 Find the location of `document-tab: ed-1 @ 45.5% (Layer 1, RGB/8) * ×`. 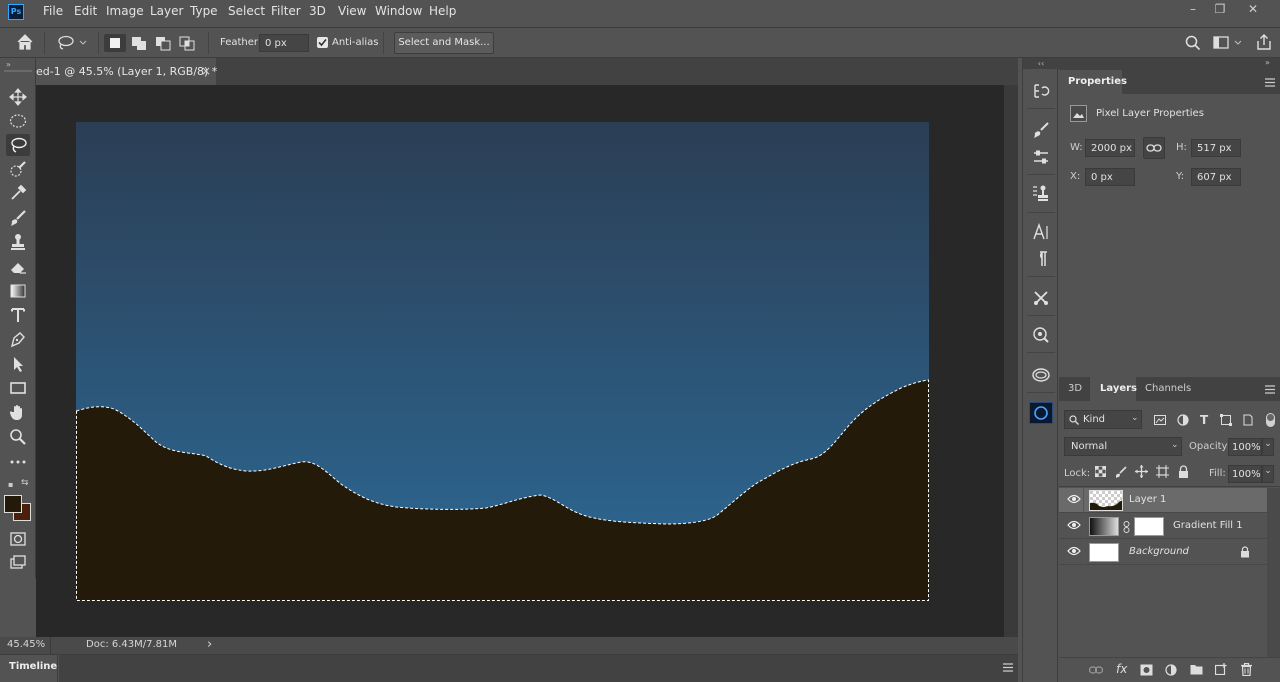

document-tab: ed-1 @ 45.5% (Layer 1, RGB/8) * × is located at coordinates (126, 71).